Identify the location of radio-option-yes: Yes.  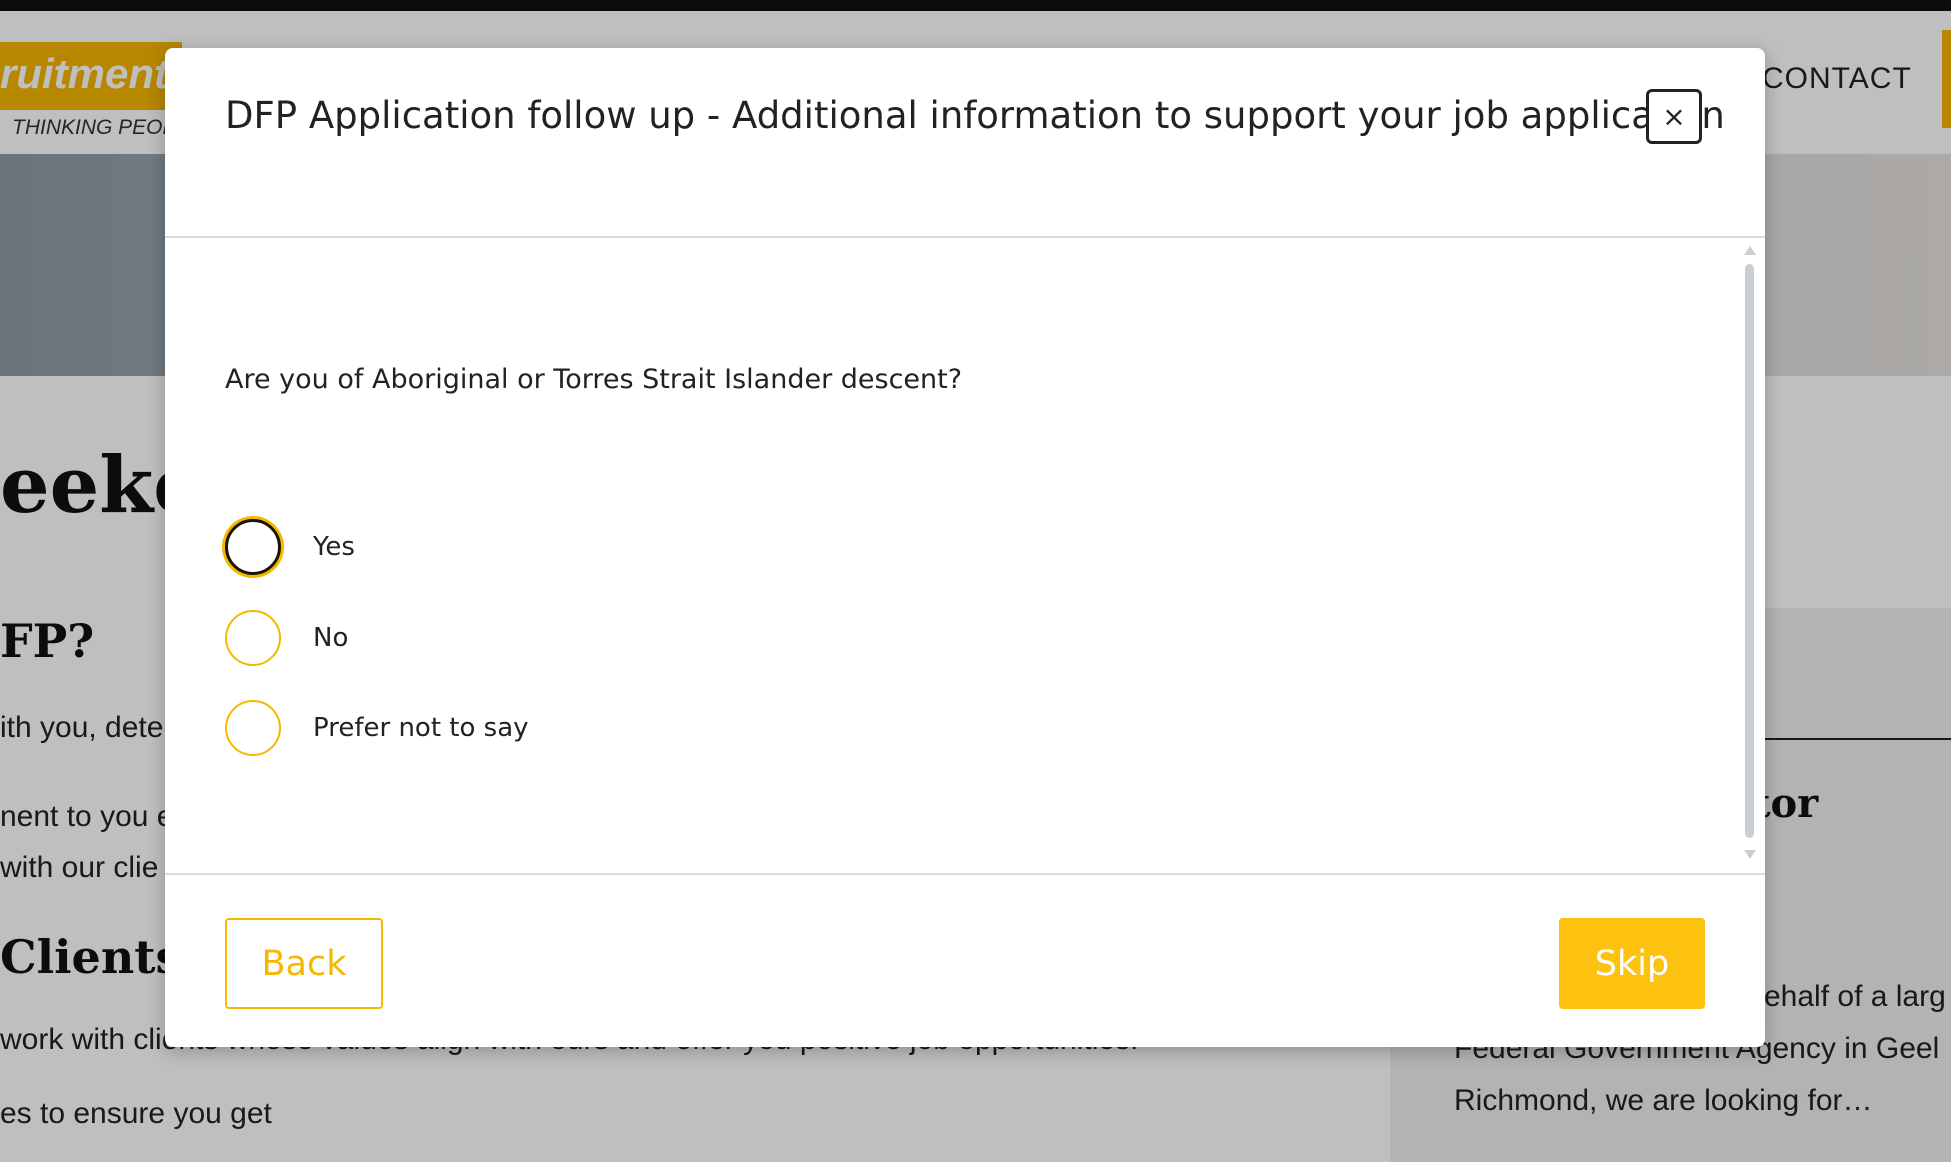
(290, 547).